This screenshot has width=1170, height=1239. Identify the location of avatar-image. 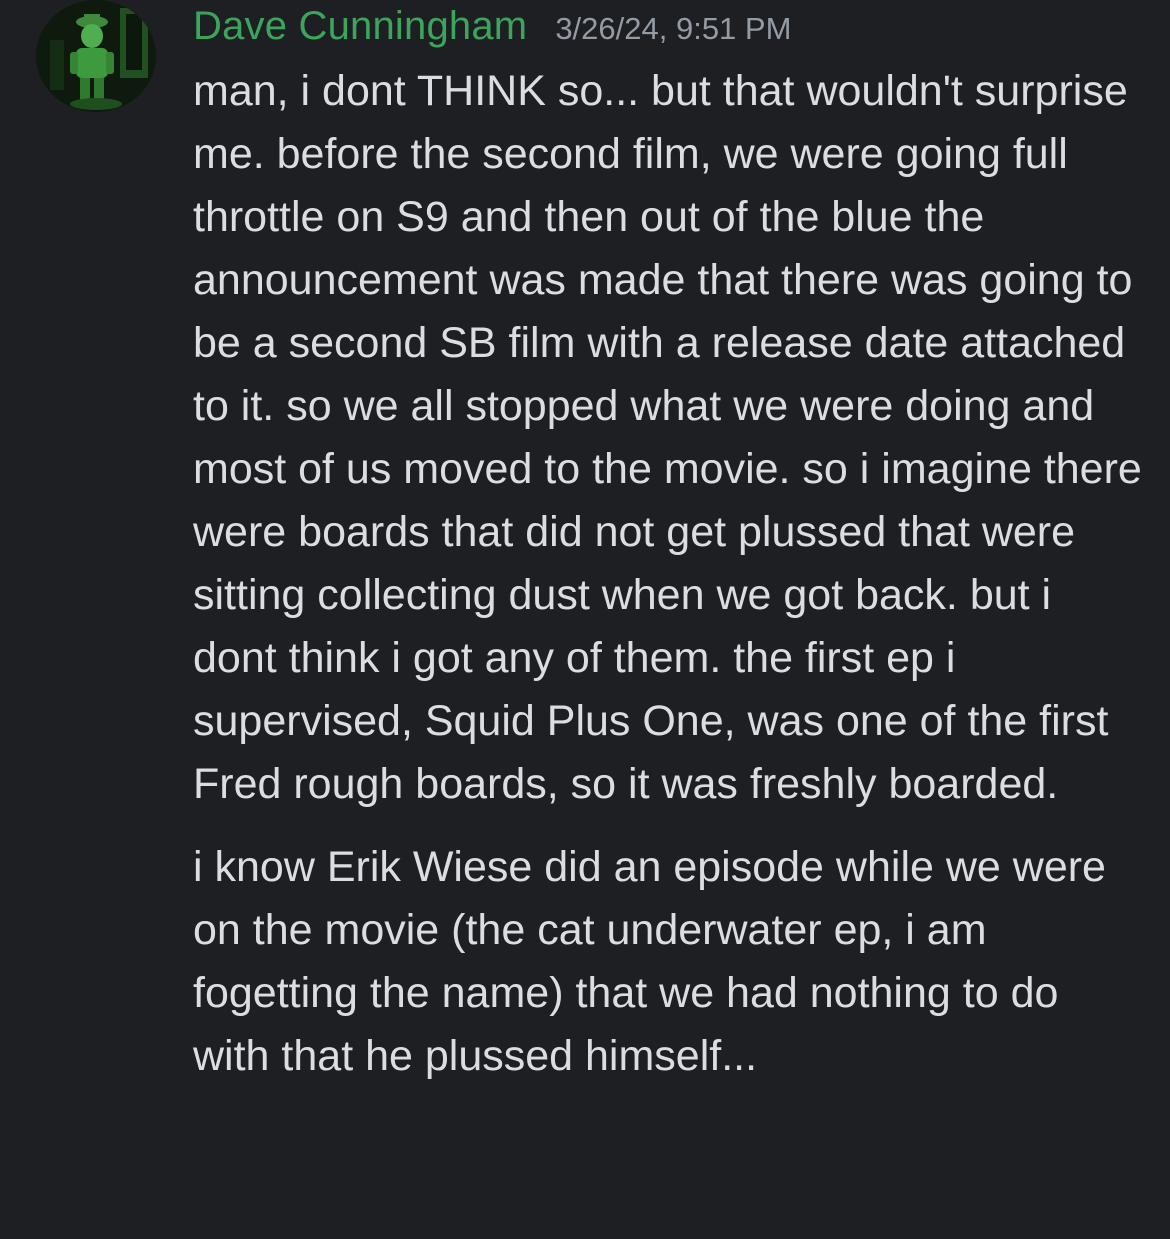
(96, 56).